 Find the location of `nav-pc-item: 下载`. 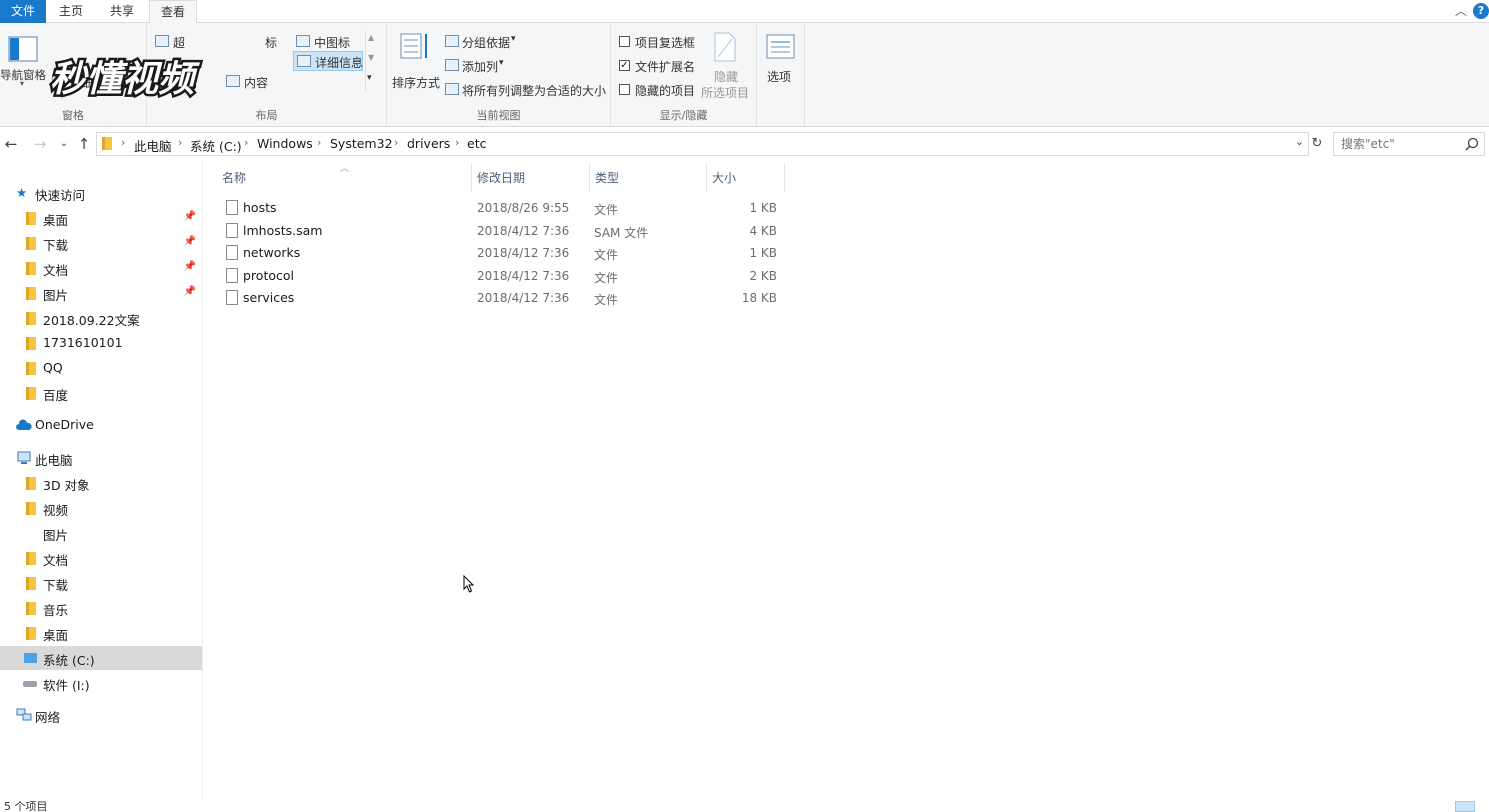

nav-pc-item: 下载 is located at coordinates (101, 583).